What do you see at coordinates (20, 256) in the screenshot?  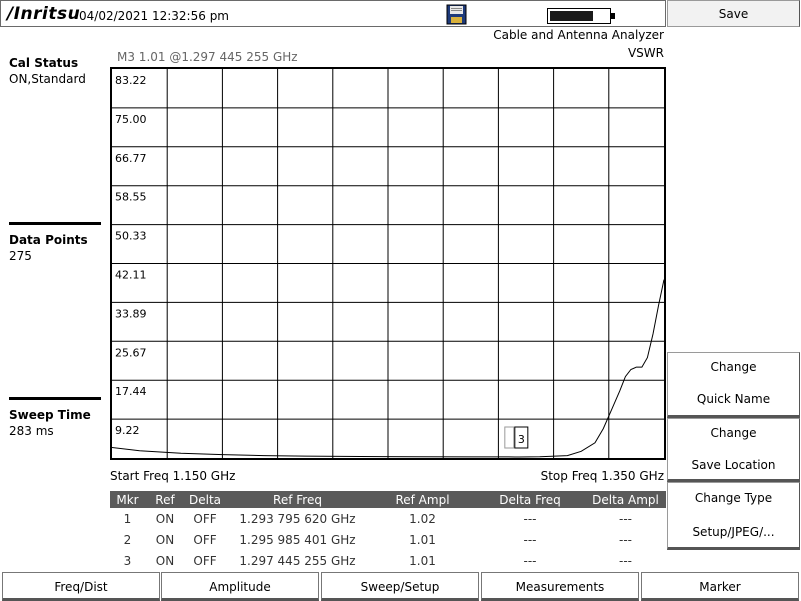 I see `data-points-value: 275` at bounding box center [20, 256].